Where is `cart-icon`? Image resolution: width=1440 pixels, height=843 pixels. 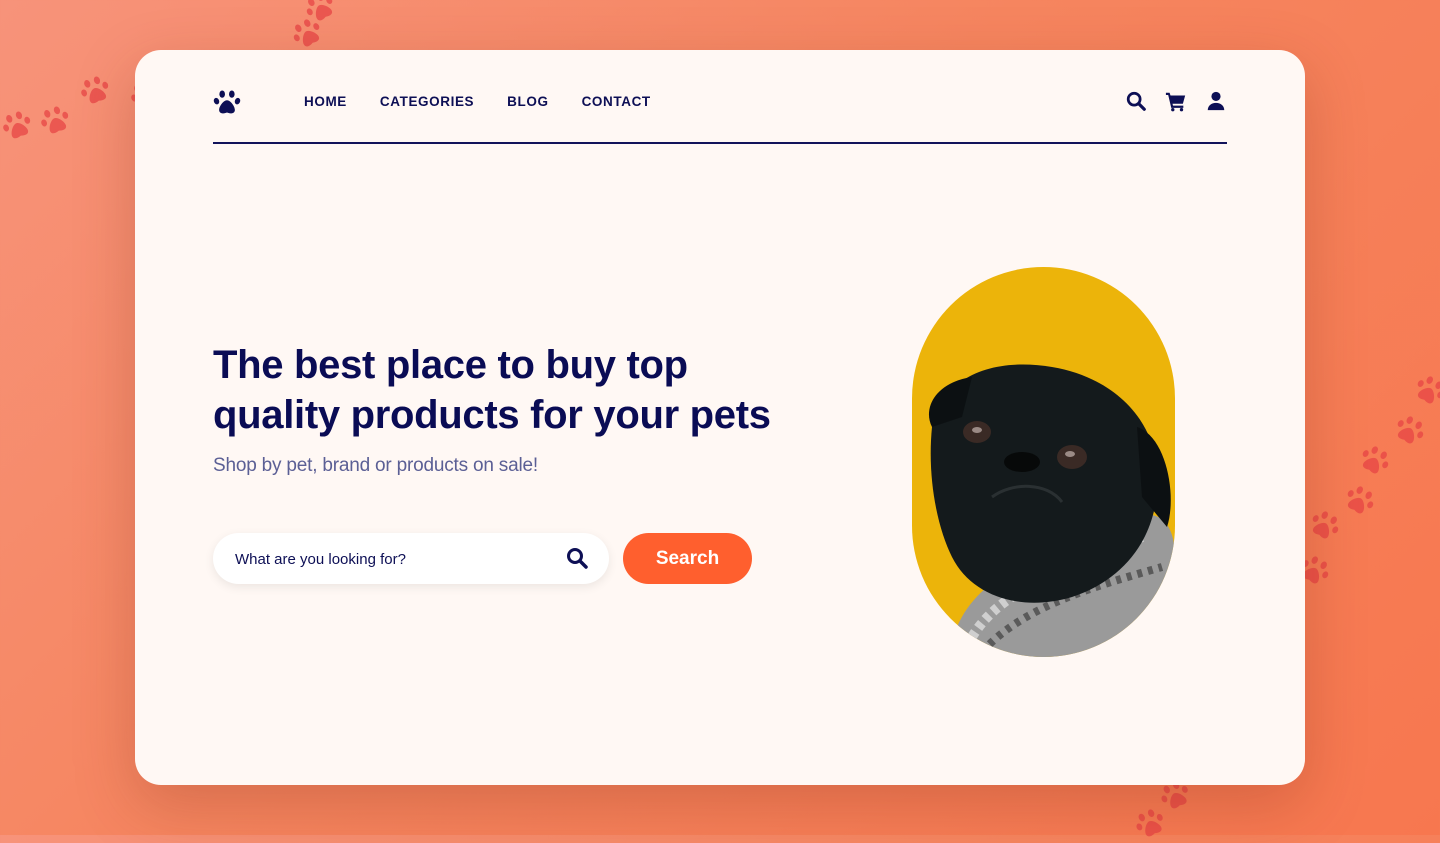 cart-icon is located at coordinates (1176, 101).